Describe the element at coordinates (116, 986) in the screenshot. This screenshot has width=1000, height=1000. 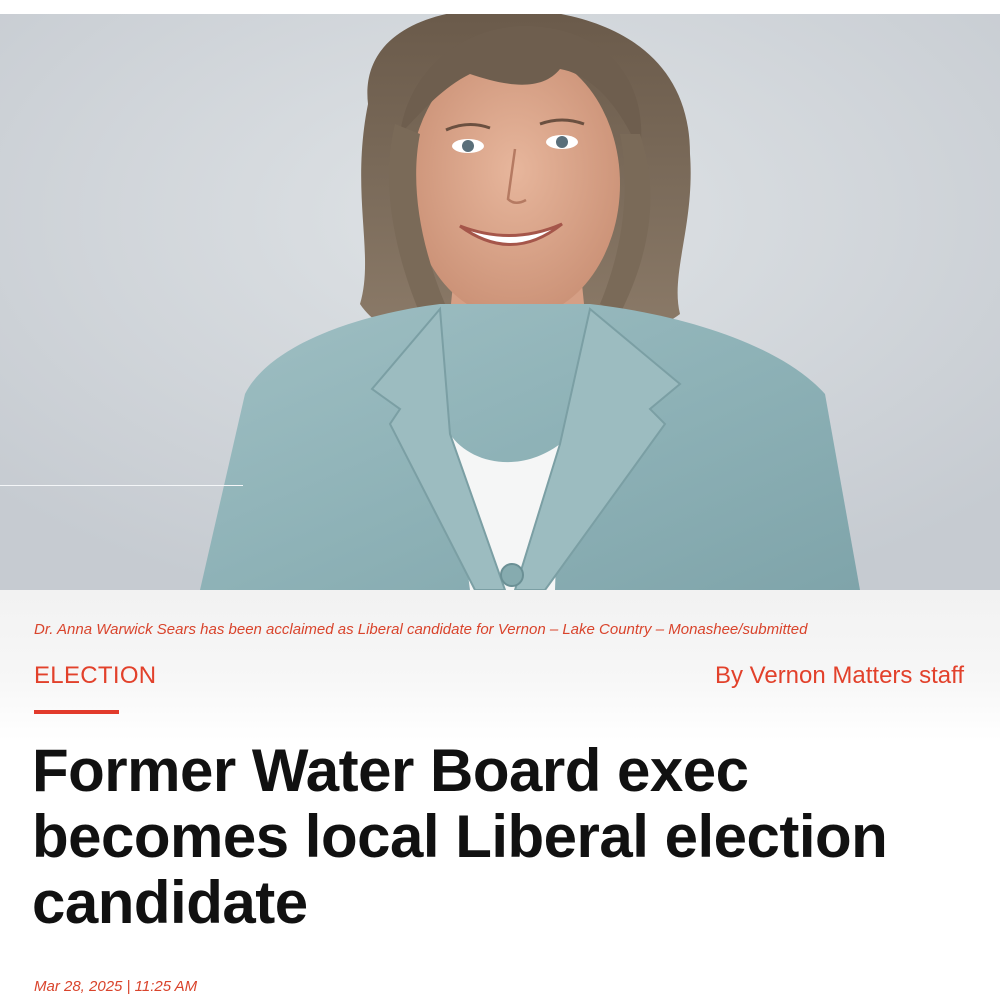
I see `publish-date: Mar 28, 2025 | 11:25 AM` at that location.